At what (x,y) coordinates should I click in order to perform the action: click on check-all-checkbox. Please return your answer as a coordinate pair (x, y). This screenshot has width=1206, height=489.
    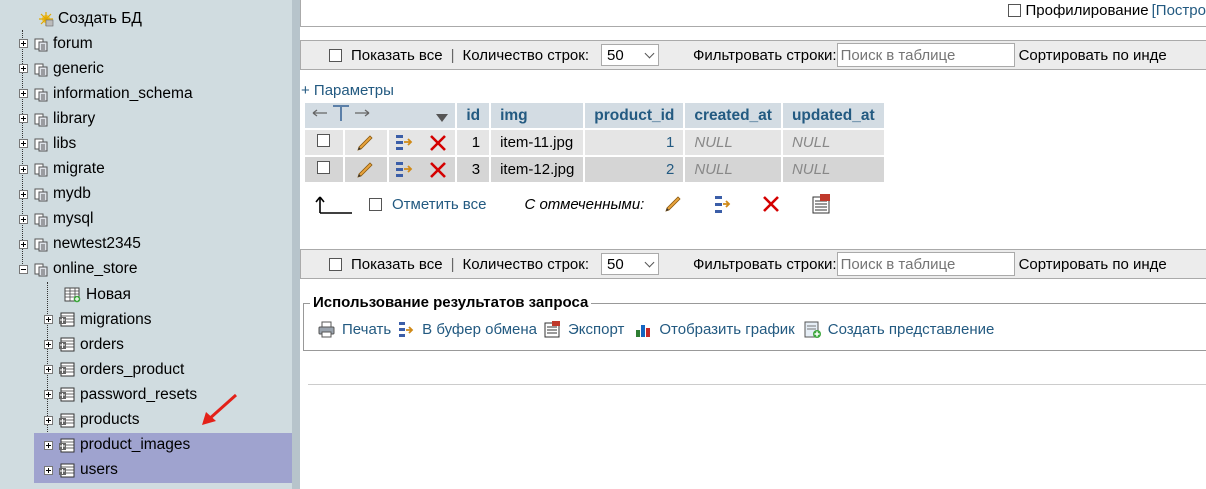
    Looking at the image, I should click on (375, 204).